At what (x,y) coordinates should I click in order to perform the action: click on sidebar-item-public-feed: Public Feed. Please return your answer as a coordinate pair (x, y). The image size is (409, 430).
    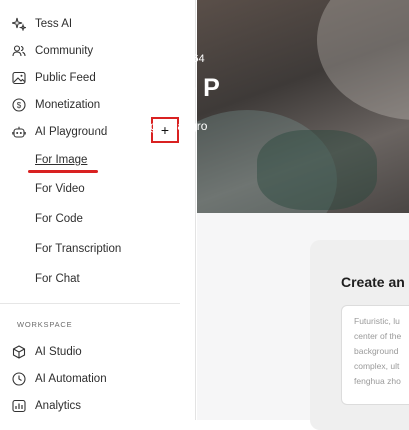
    Looking at the image, I should click on (54, 78).